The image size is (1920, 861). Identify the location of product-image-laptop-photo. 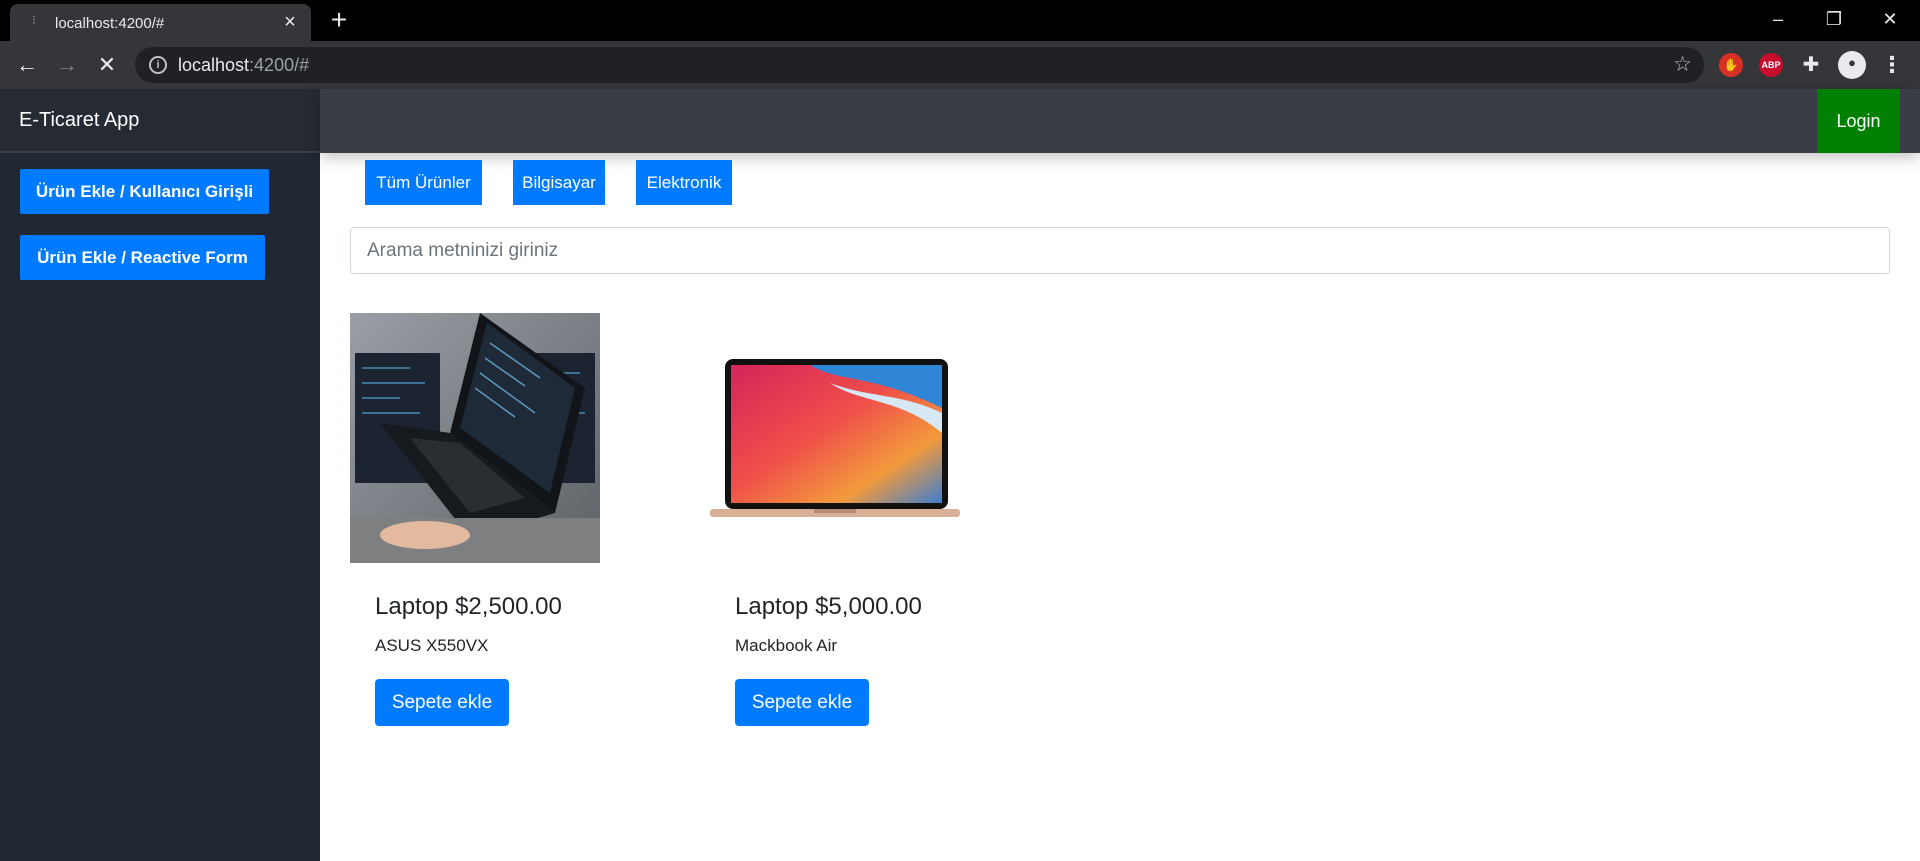
(475, 438).